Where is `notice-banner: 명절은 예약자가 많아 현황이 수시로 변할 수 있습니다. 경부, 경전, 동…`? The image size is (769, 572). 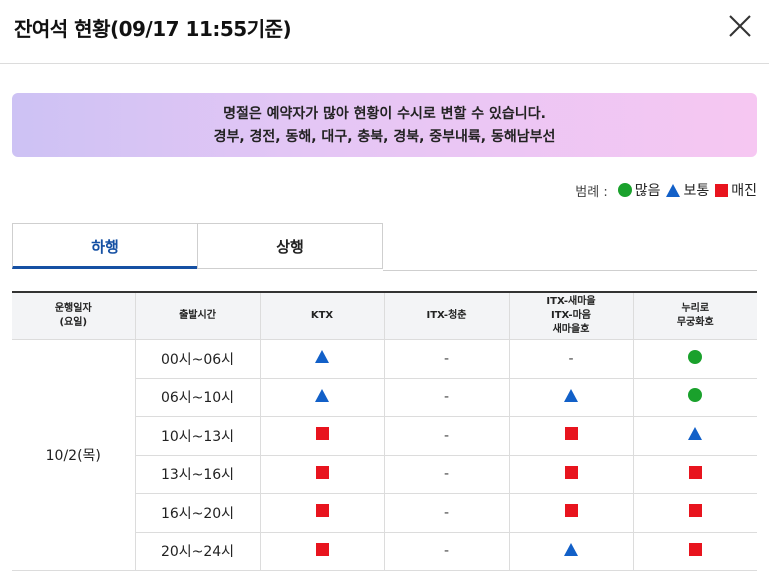 notice-banner: 명절은 예약자가 많아 현황이 수시로 변할 수 있습니다. 경부, 경전, 동… is located at coordinates (384, 125).